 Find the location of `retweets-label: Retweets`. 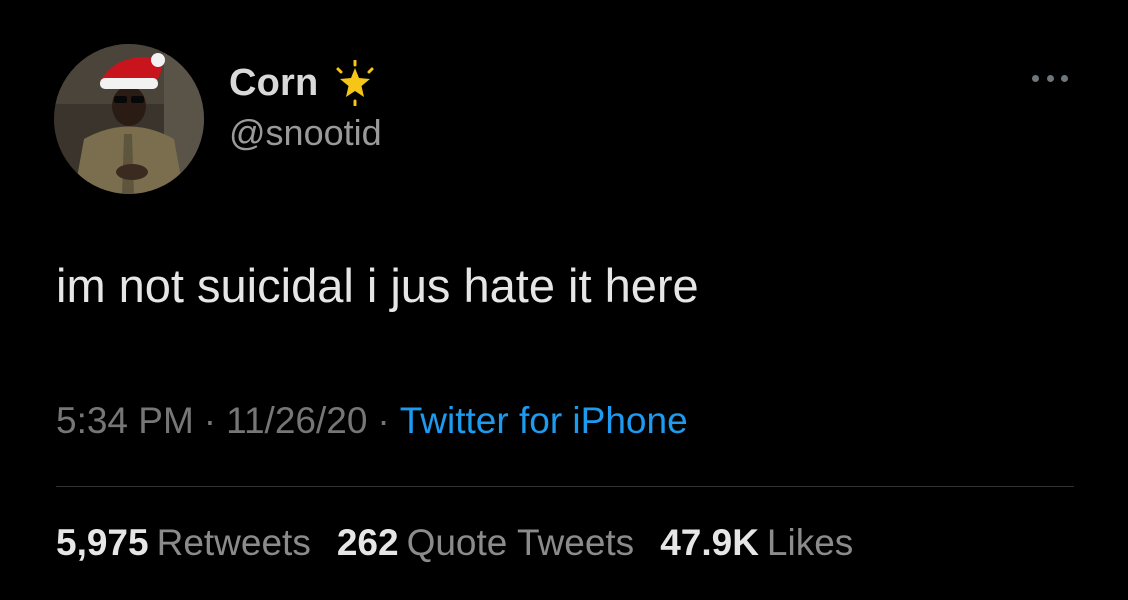

retweets-label: Retweets is located at coordinates (233, 542).